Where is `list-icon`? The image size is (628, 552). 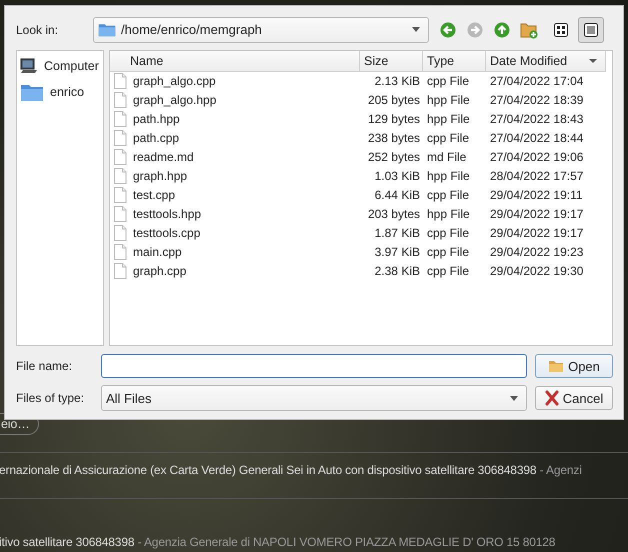 list-icon is located at coordinates (591, 29).